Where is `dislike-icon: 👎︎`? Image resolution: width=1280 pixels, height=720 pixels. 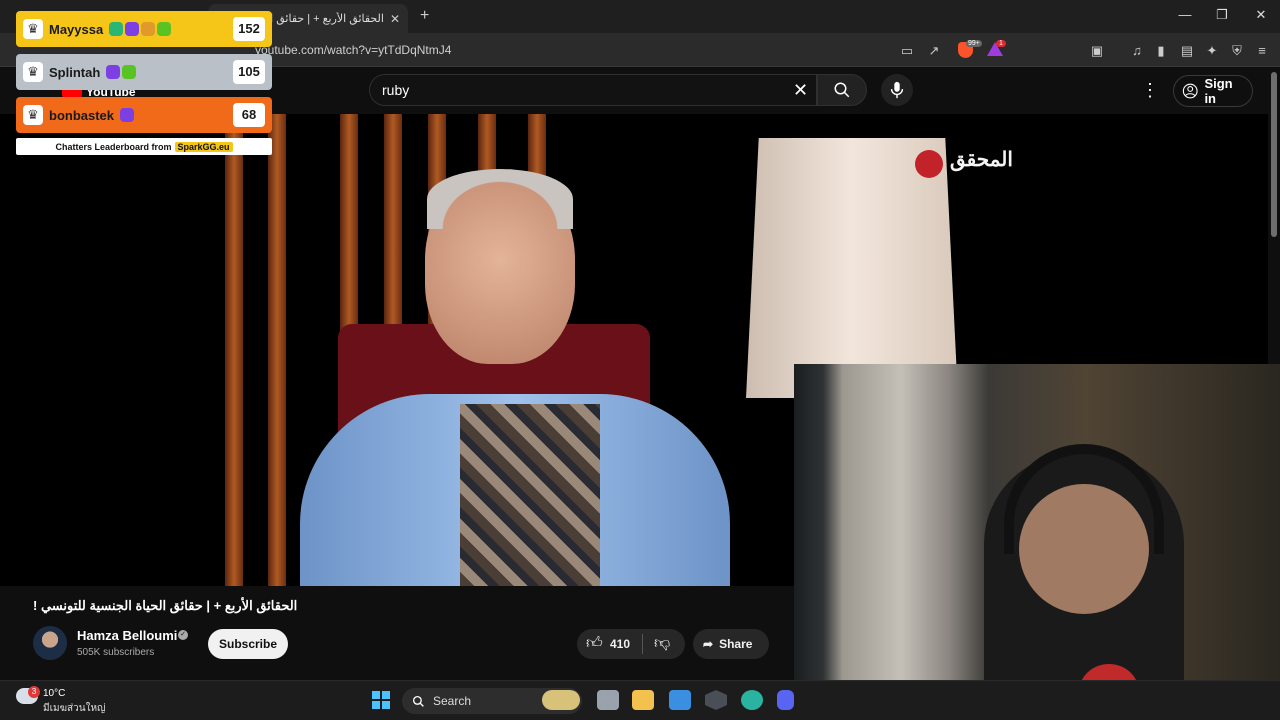
dislike-icon: 👎︎ is located at coordinates (662, 643).